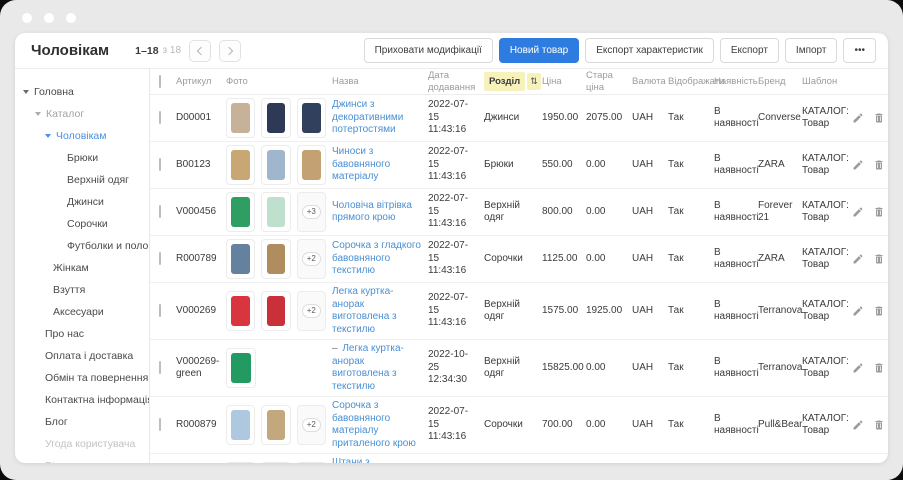 The height and width of the screenshot is (480, 903). Describe the element at coordinates (859, 50) in the screenshot. I see `more-button: •••` at that location.